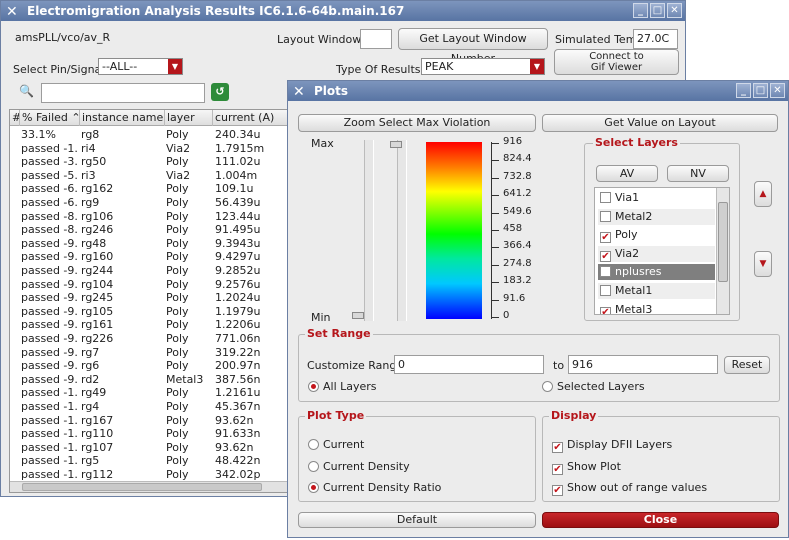  Describe the element at coordinates (366, 466) in the screenshot. I see `plot-type-label: Current Density` at that location.